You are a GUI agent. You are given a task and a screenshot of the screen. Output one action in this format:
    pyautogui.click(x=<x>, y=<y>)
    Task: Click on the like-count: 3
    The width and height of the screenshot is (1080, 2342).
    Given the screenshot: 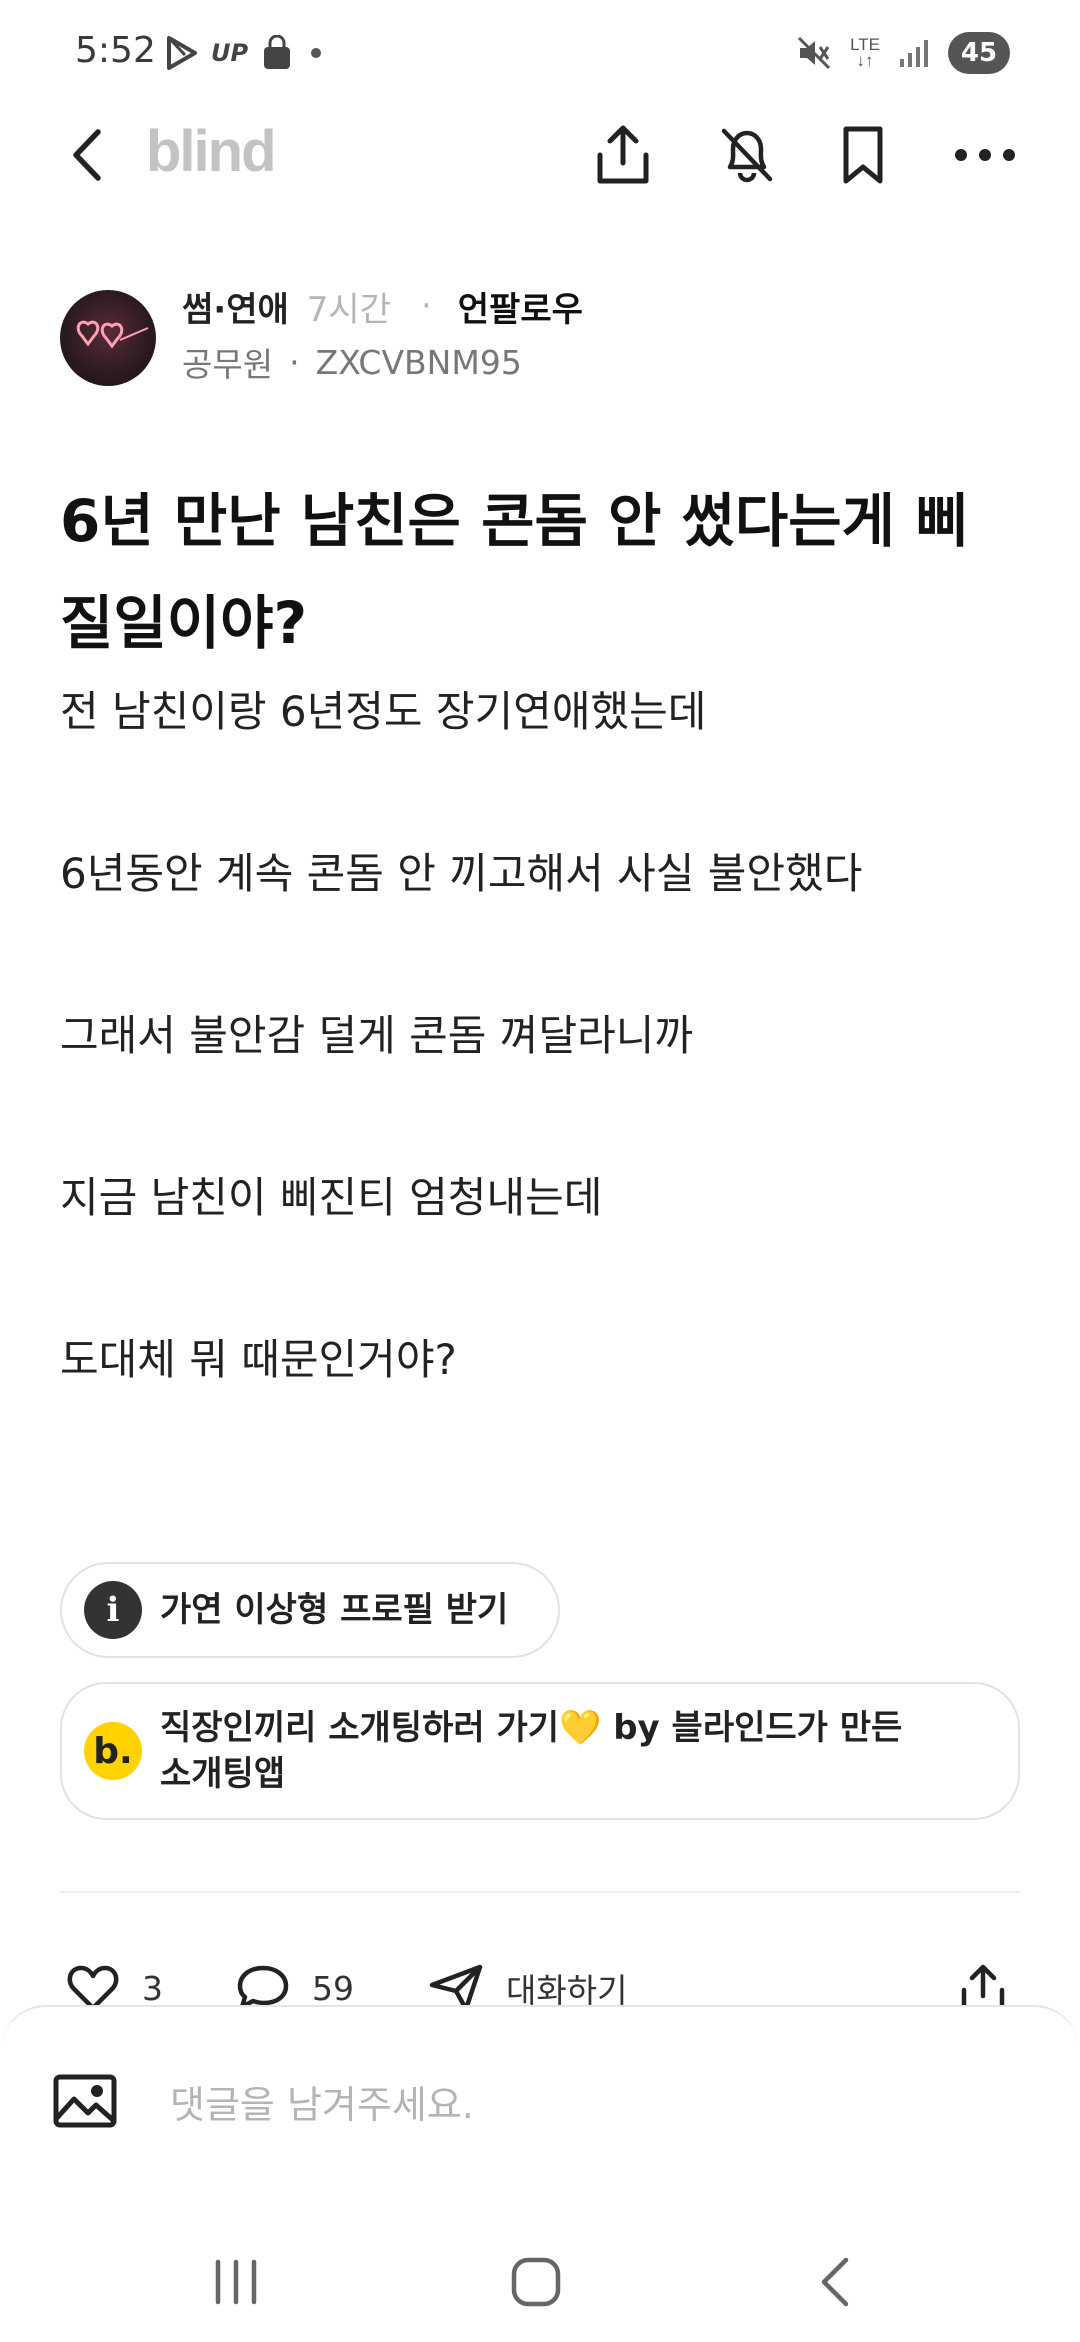 What is the action you would take?
    pyautogui.click(x=152, y=1988)
    